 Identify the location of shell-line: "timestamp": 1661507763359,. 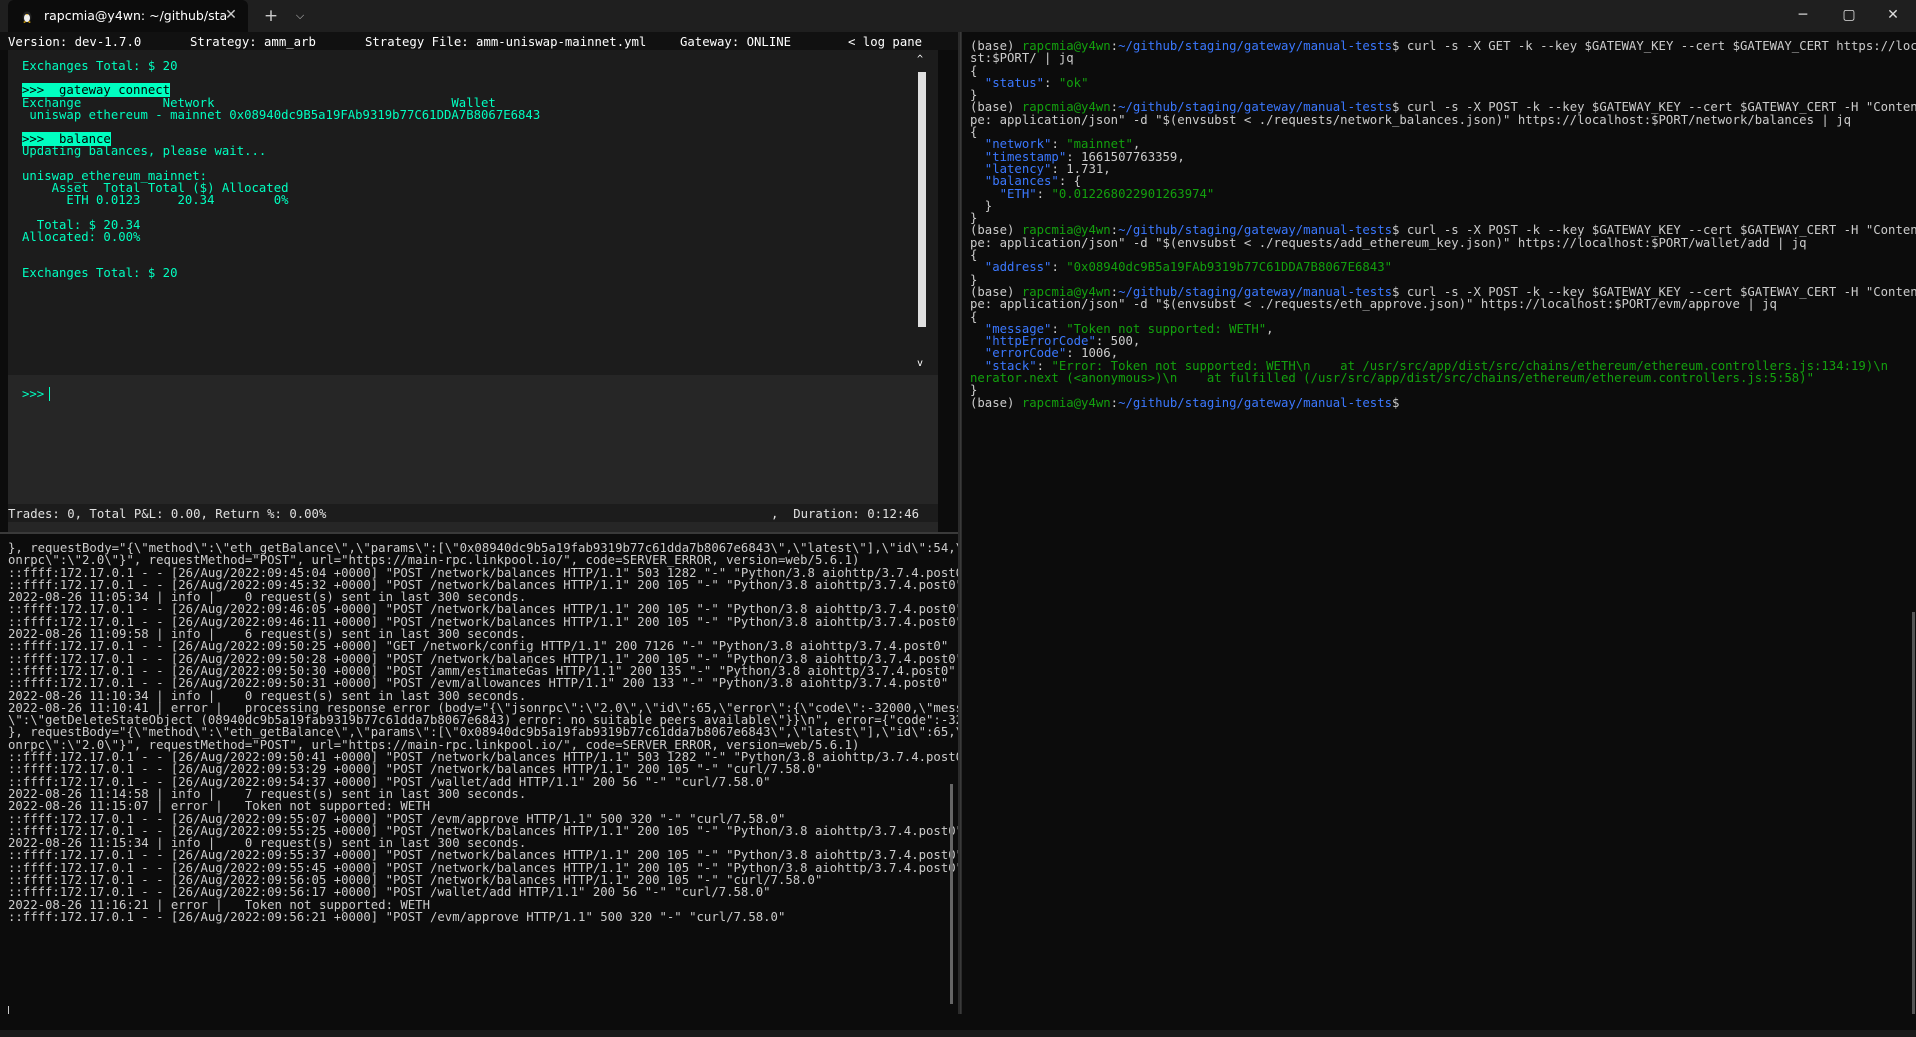
(1439, 157).